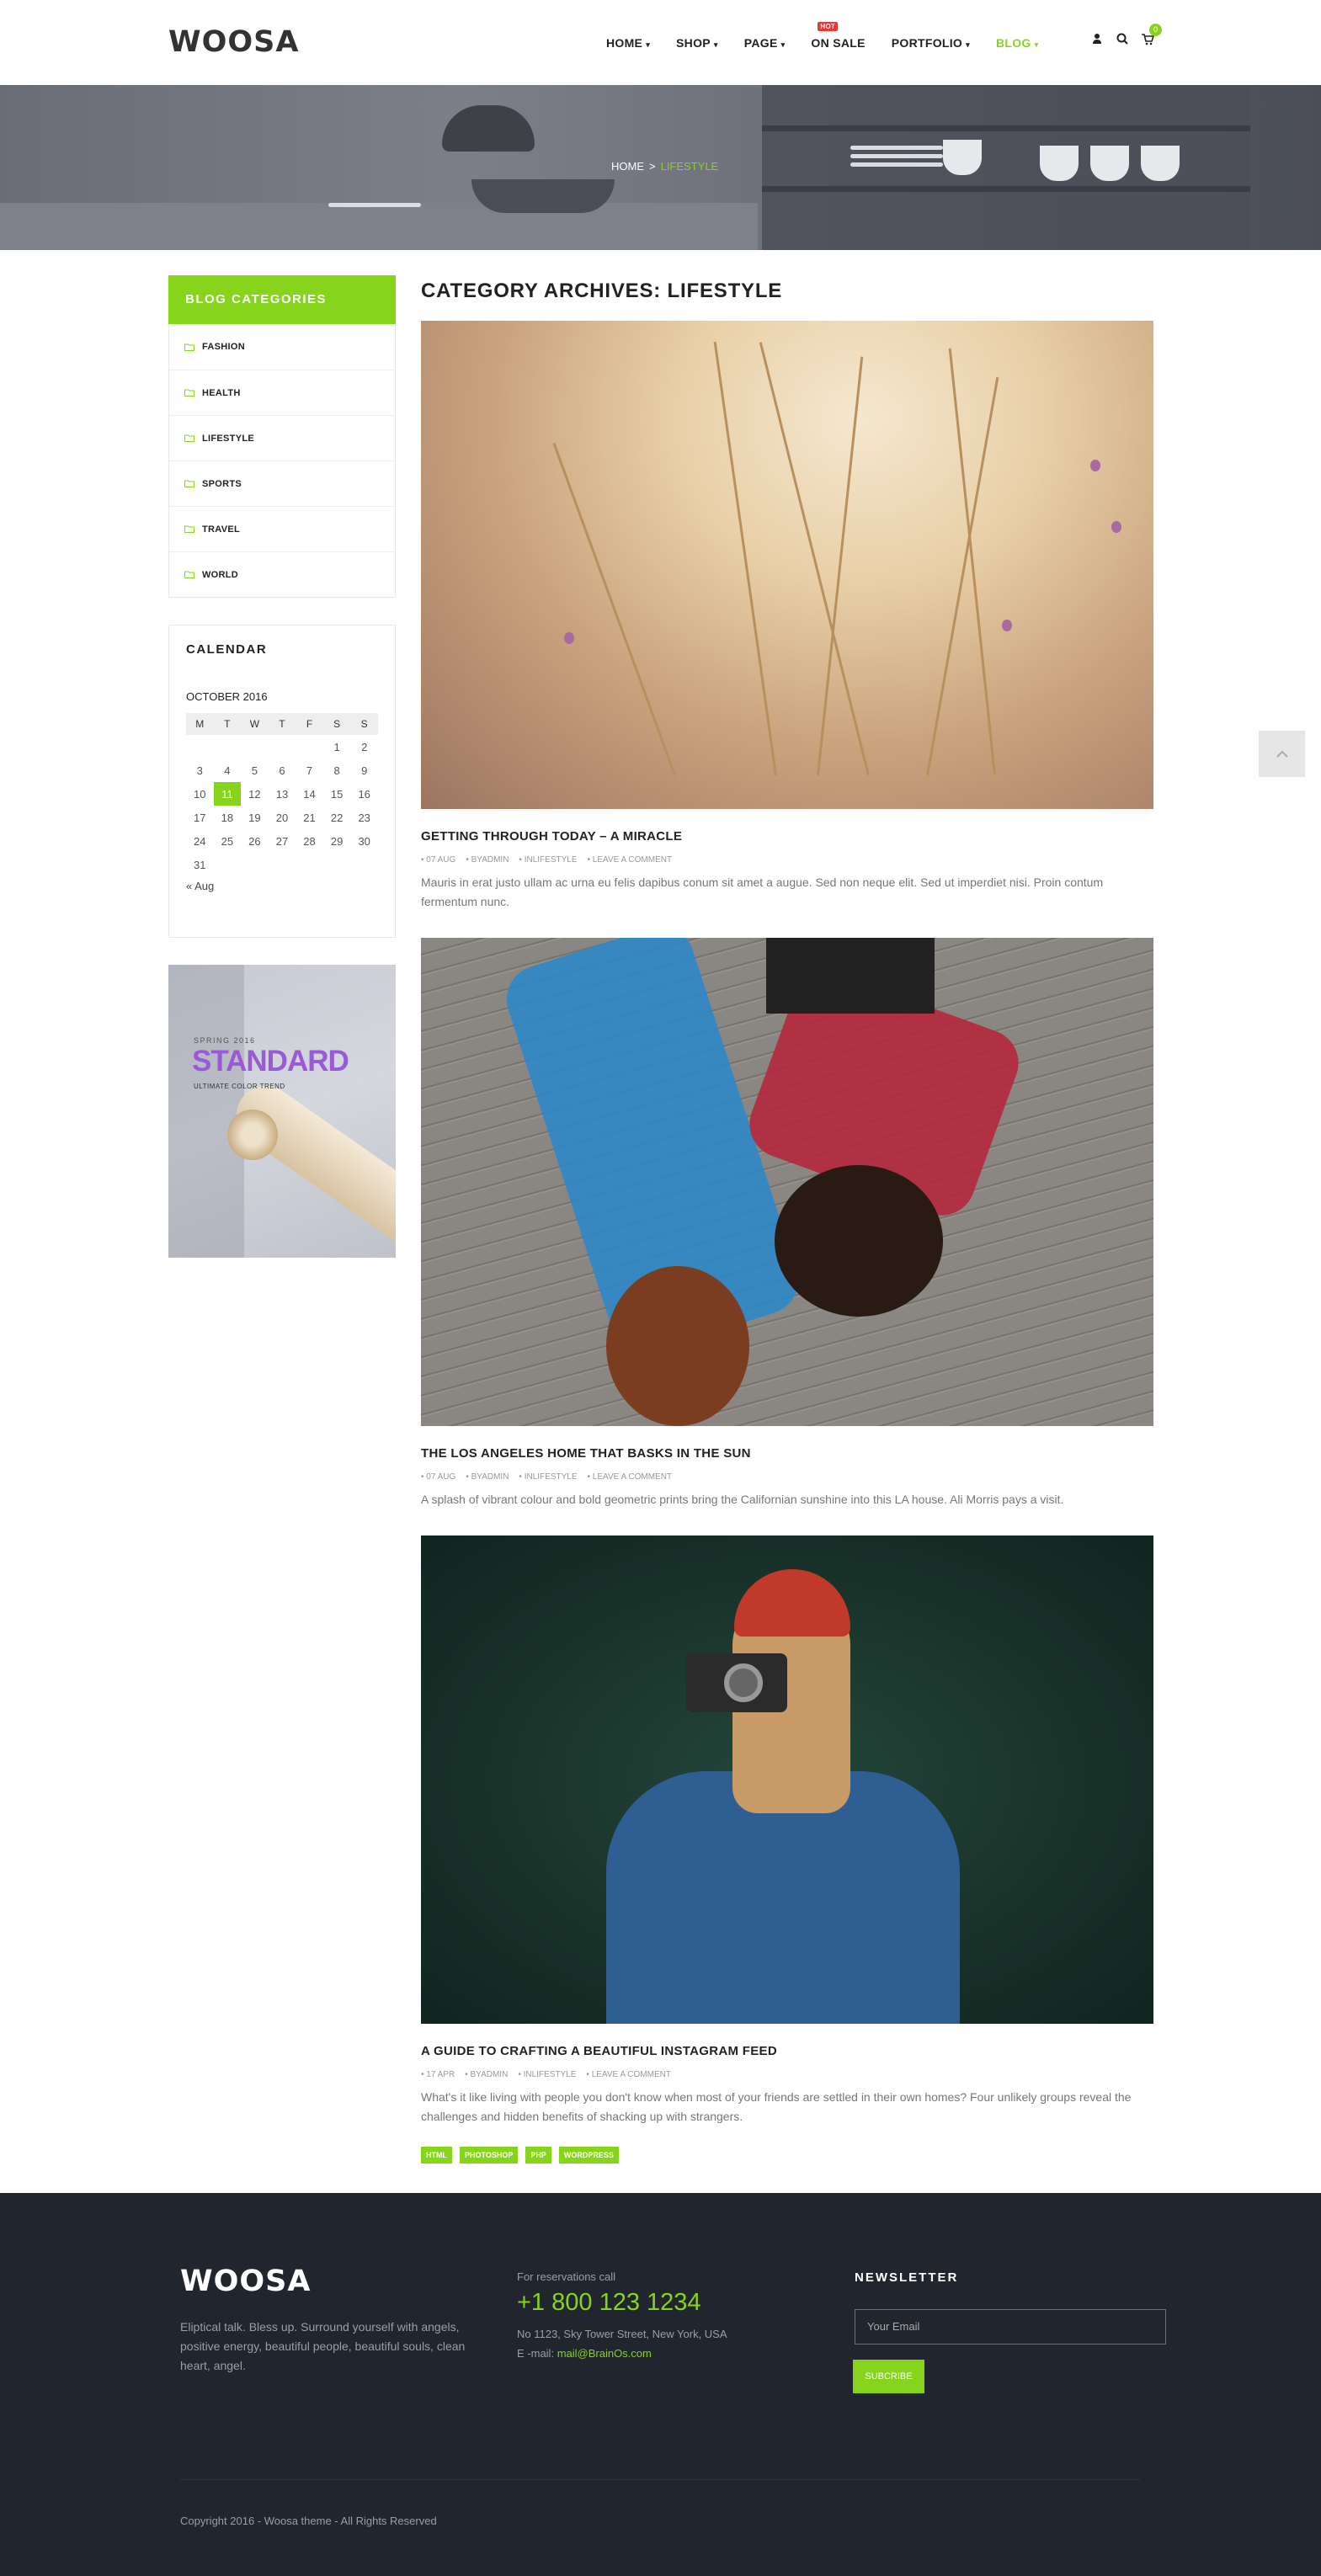 This screenshot has width=1321, height=2576. What do you see at coordinates (282, 347) in the screenshot?
I see `category-fashion: FASHION` at bounding box center [282, 347].